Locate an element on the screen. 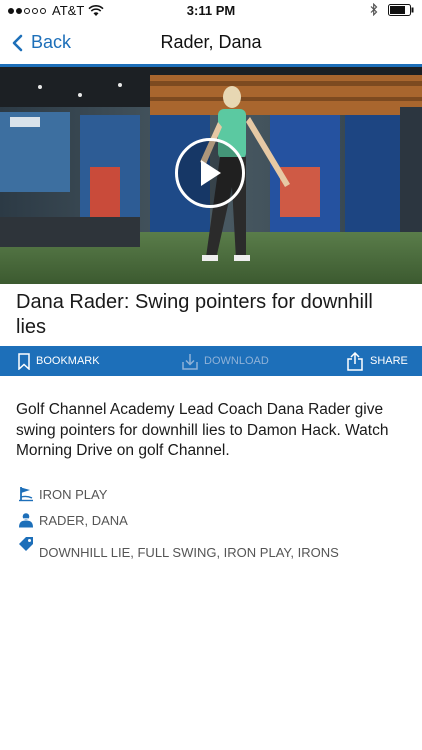  instructor-label: RADER, DANA is located at coordinates (83, 520).